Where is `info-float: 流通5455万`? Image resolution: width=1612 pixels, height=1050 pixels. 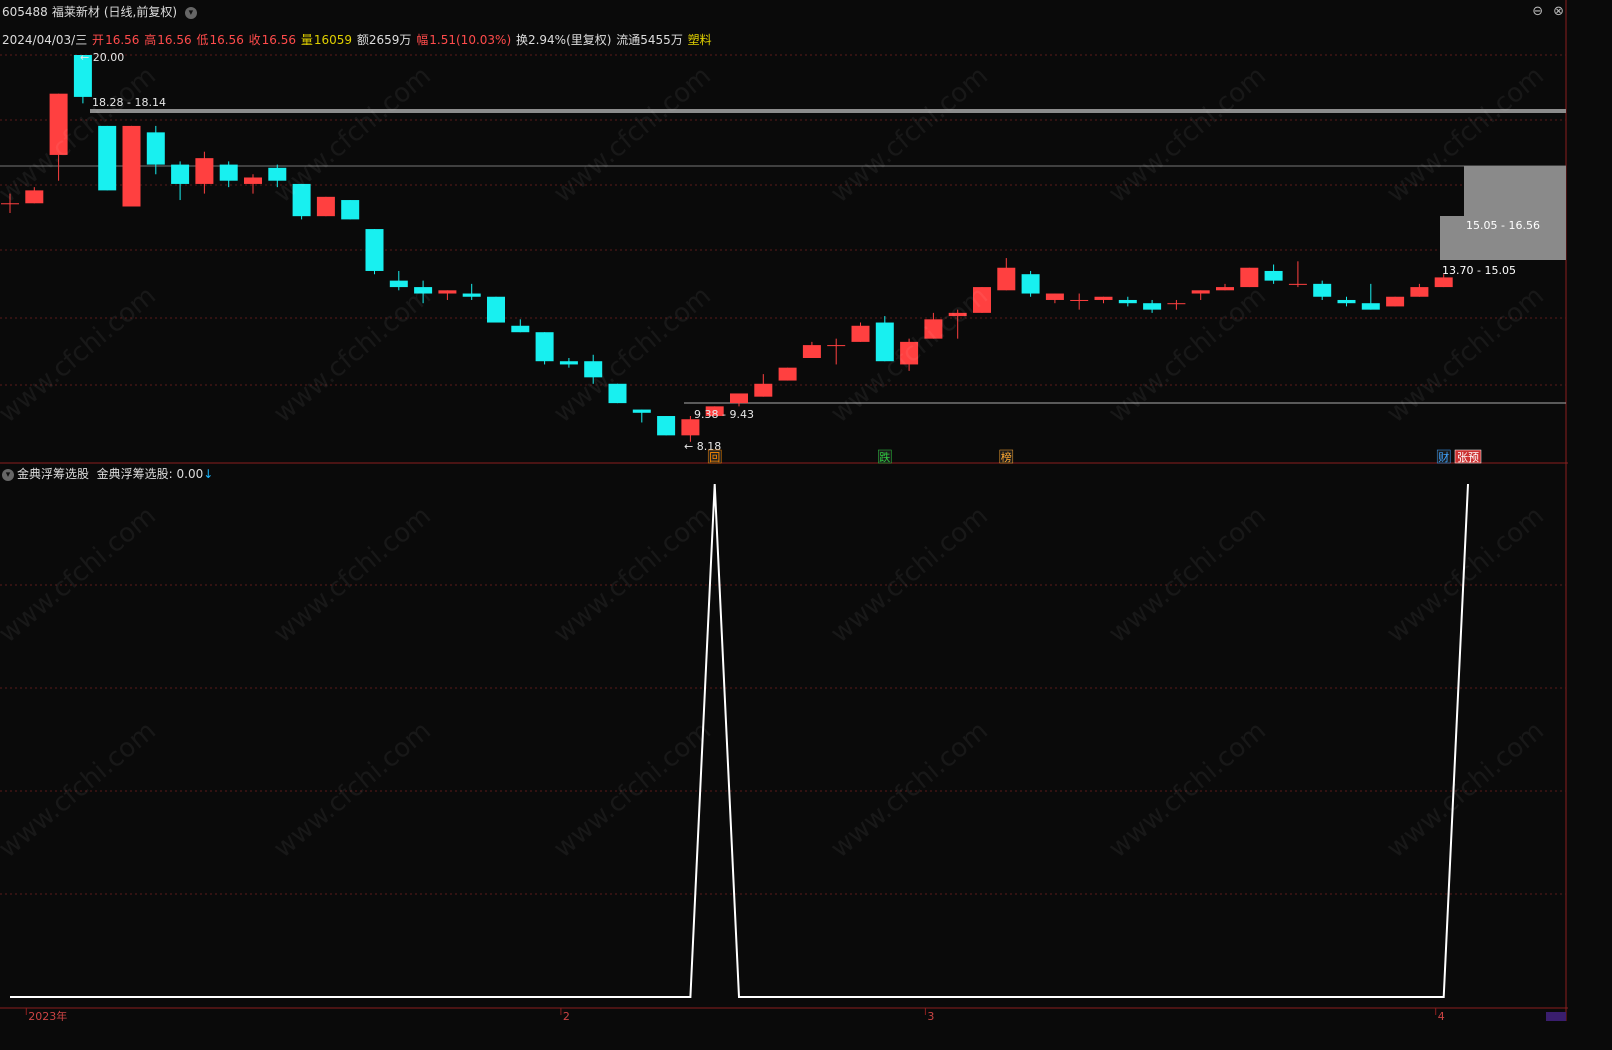
info-float: 流通5455万 is located at coordinates (649, 40).